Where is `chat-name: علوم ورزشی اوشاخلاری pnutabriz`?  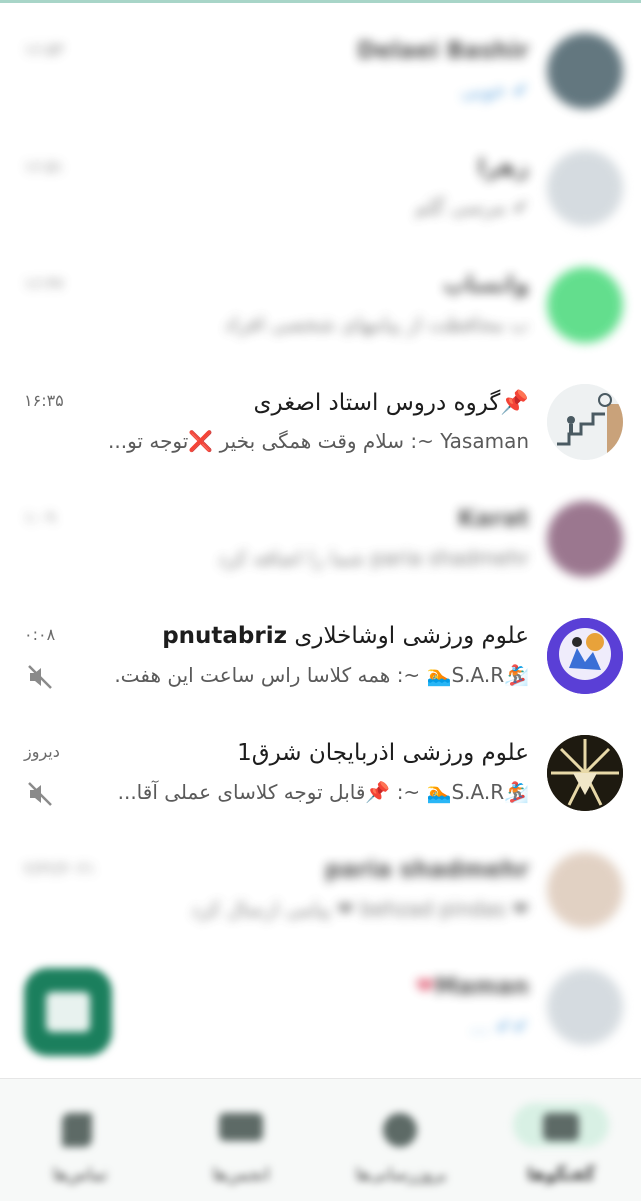
chat-name: علوم ورزشی اوشاخلاری pnutabriz is located at coordinates (345, 636).